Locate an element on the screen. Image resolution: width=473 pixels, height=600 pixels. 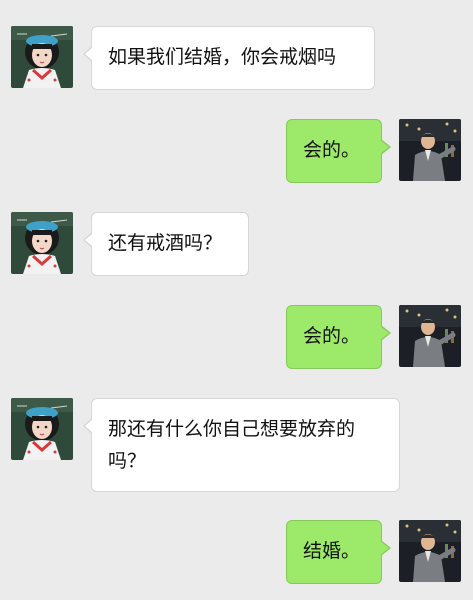
message-text: 结婚。 is located at coordinates (332, 551).